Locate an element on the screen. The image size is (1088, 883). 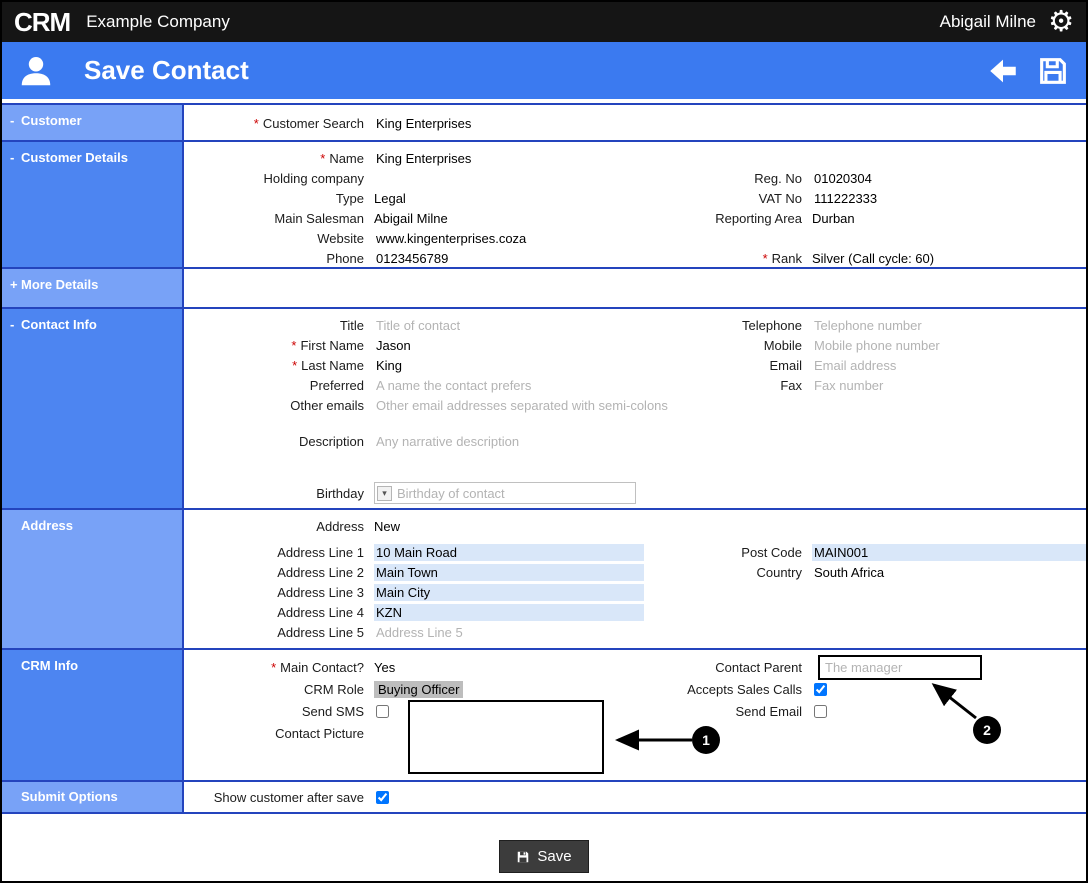
address-line5-input is located at coordinates (509, 632).